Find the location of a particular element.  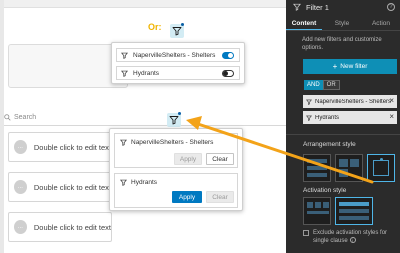

tab-style: Style is located at coordinates (342, 23).